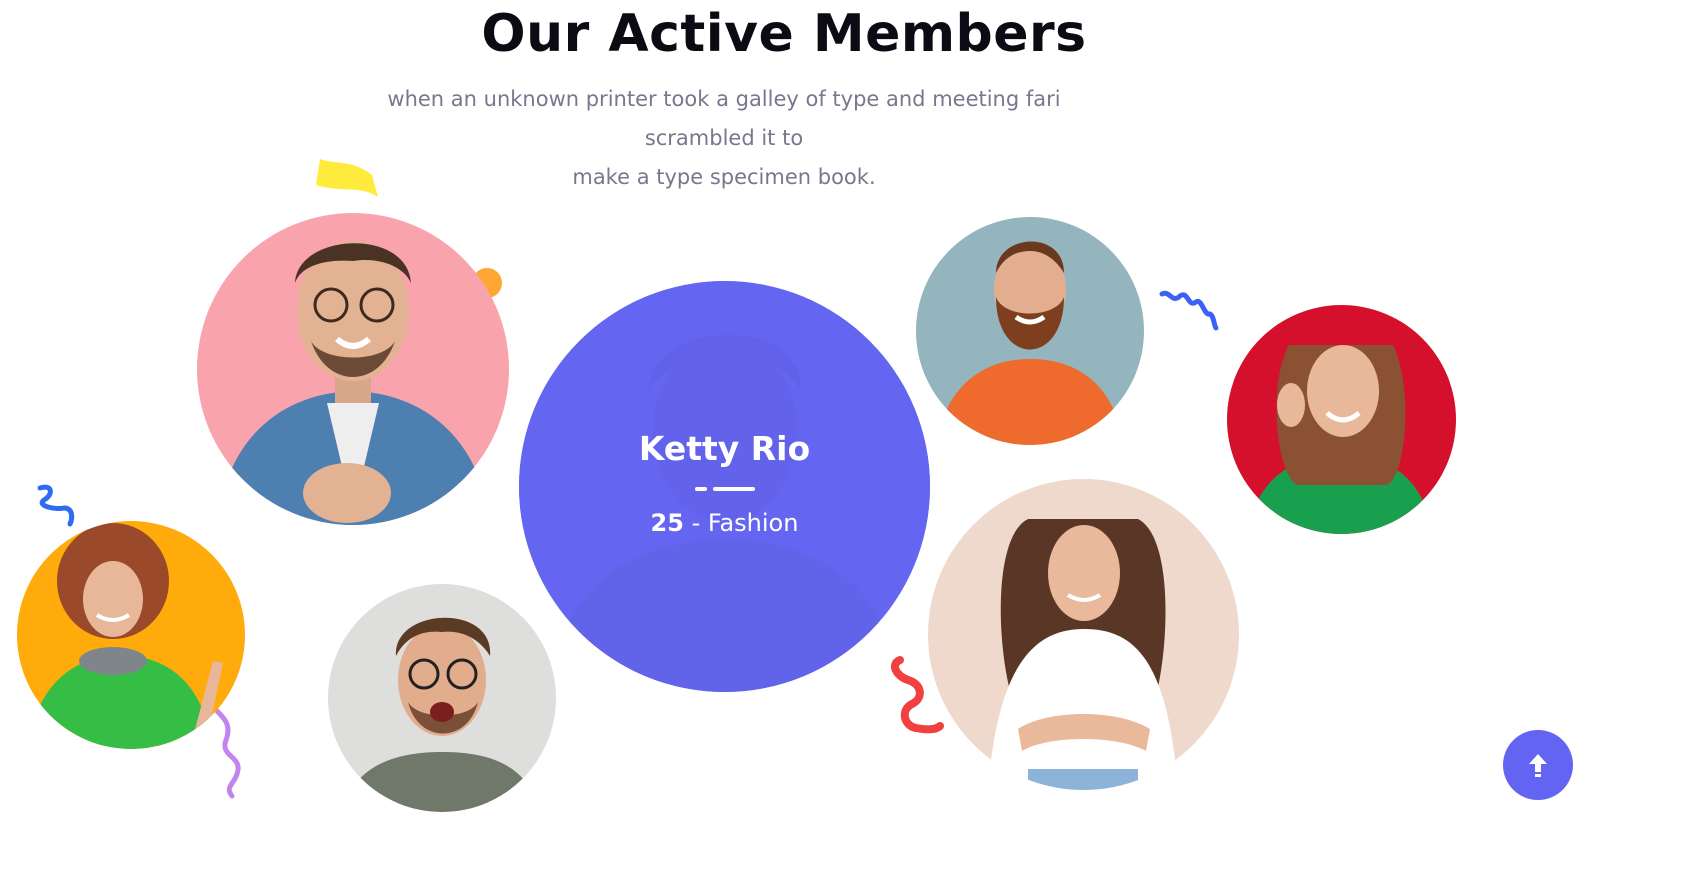 The width and height of the screenshot is (1697, 882). I want to click on member-avatar-woman-curly-headphones, so click(131, 635).